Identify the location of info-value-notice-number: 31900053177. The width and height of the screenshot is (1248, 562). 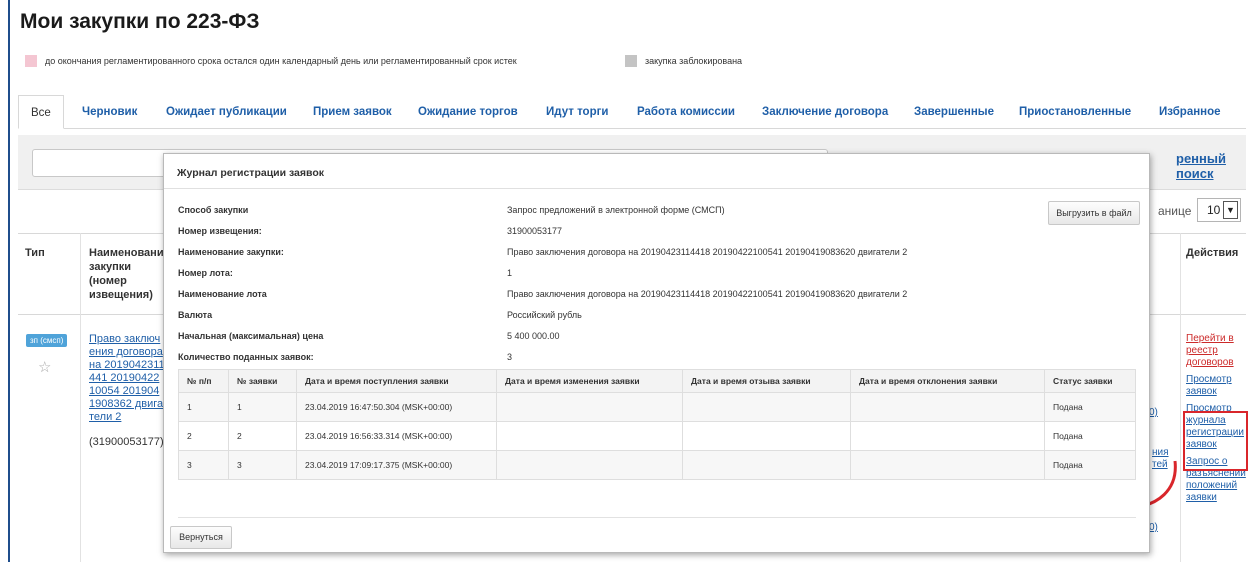
(535, 231).